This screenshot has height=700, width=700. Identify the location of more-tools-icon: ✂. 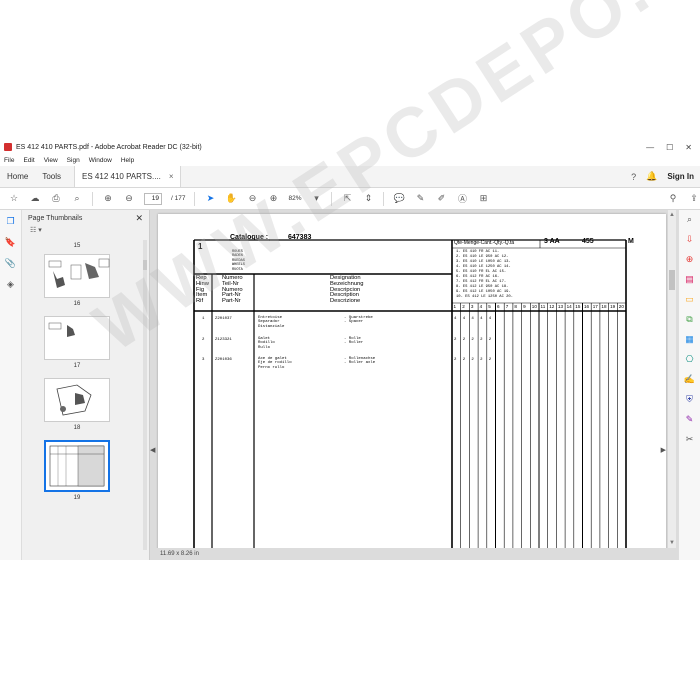
(690, 439).